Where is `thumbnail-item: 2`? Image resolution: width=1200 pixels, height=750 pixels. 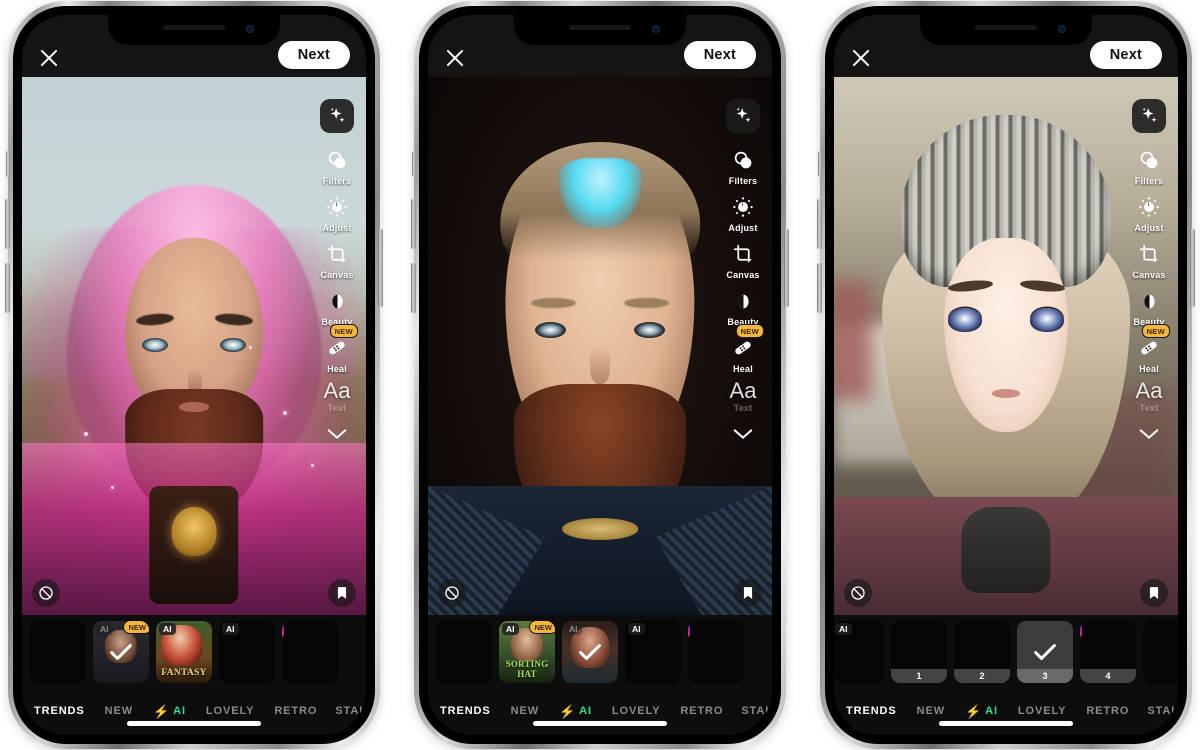
thumbnail-item: 2 is located at coordinates (982, 652).